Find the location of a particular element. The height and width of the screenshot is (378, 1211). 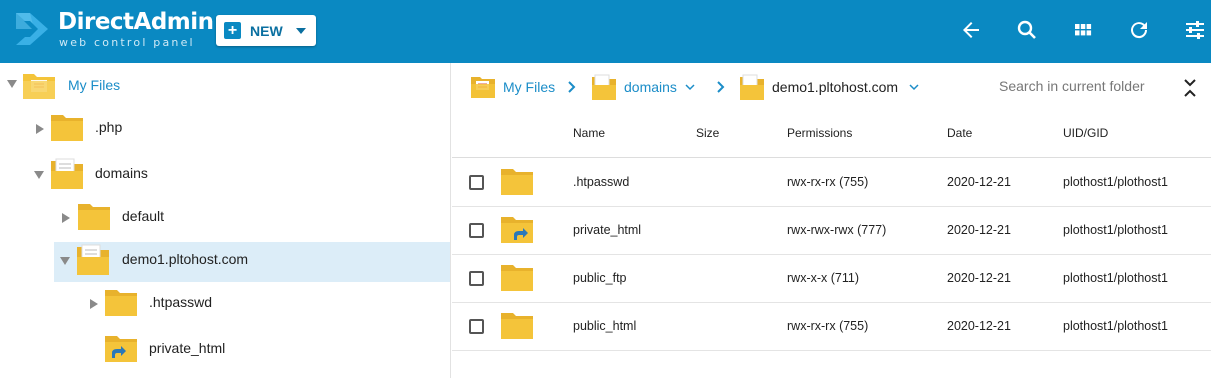

breadcrumb-item: My Files is located at coordinates (529, 87).